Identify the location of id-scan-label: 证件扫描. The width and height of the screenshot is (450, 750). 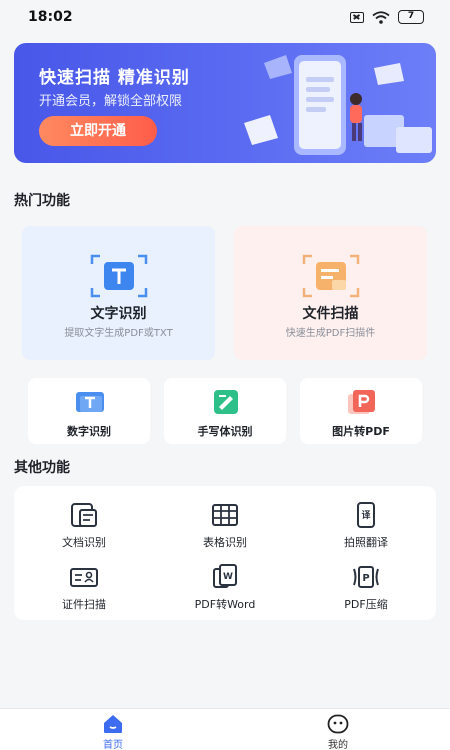
(84, 604).